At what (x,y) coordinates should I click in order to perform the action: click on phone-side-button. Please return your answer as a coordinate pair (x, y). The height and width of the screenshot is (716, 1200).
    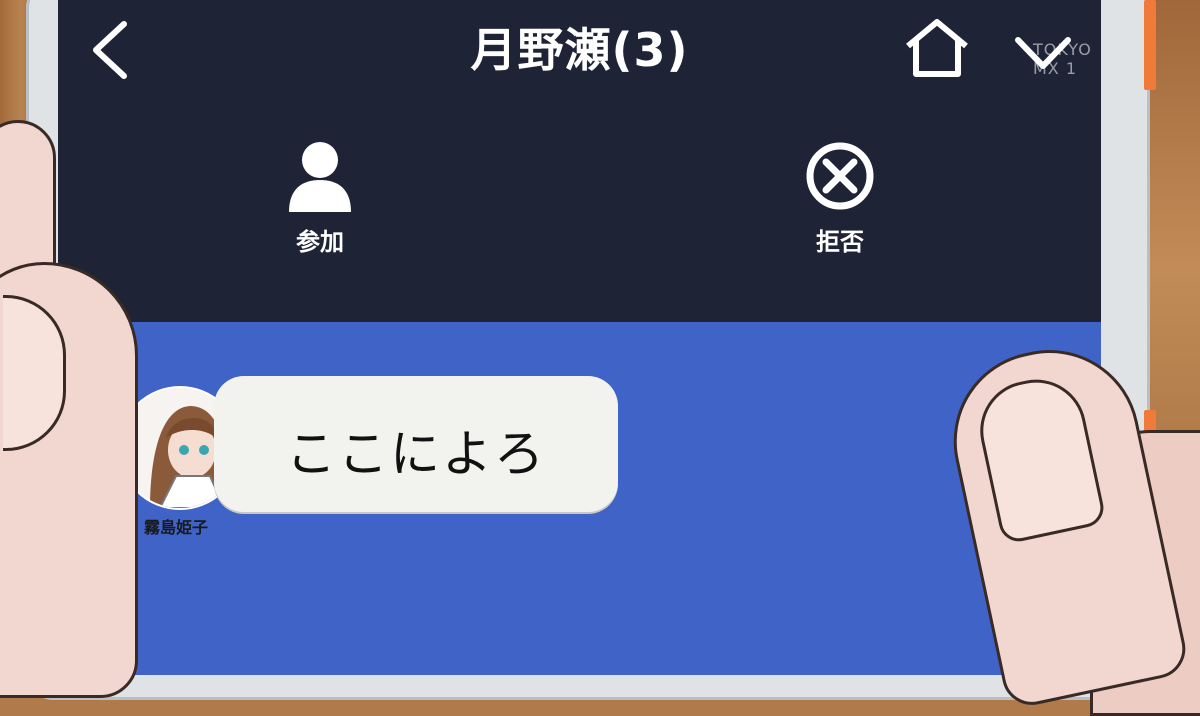
    Looking at the image, I should click on (1150, 45).